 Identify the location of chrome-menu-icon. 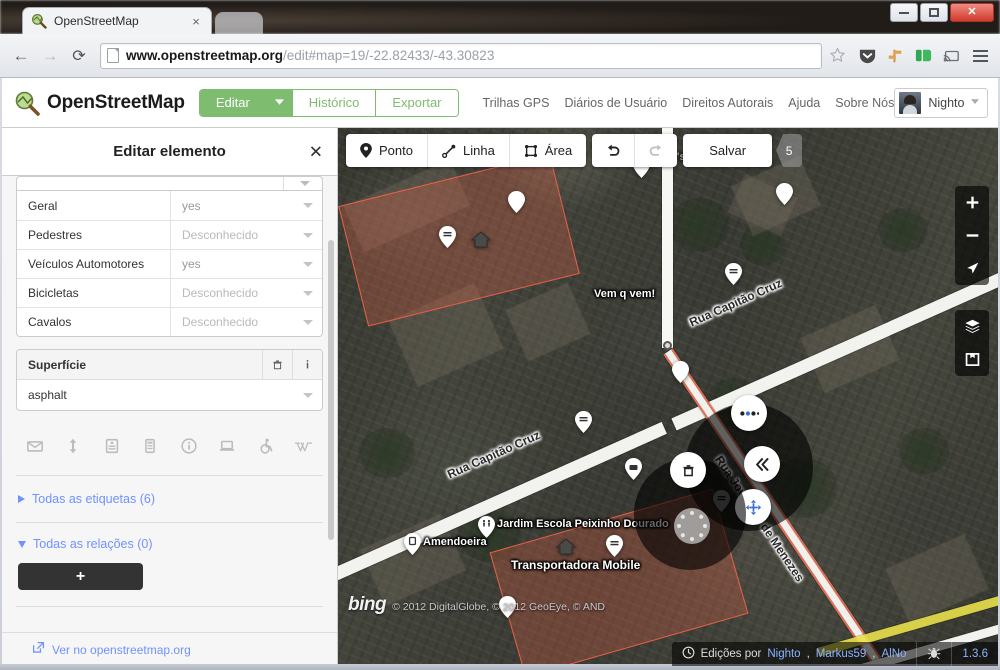
(980, 56).